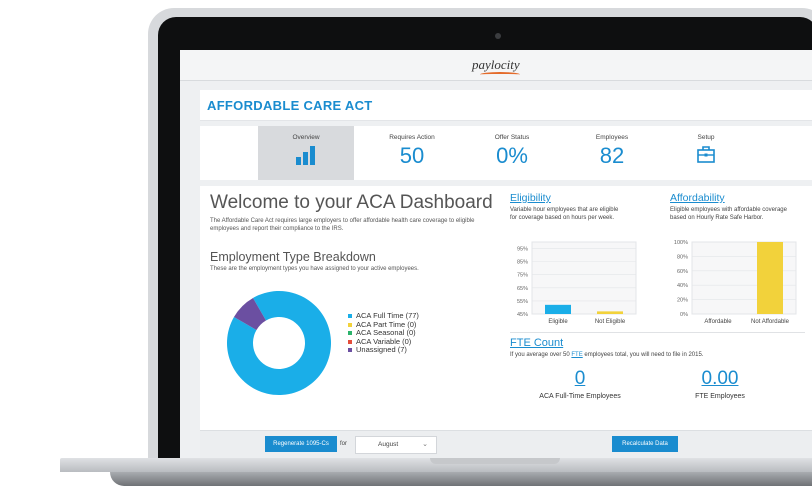 This screenshot has width=812, height=500. I want to click on y-tick-label: 0%, so click(684, 315).